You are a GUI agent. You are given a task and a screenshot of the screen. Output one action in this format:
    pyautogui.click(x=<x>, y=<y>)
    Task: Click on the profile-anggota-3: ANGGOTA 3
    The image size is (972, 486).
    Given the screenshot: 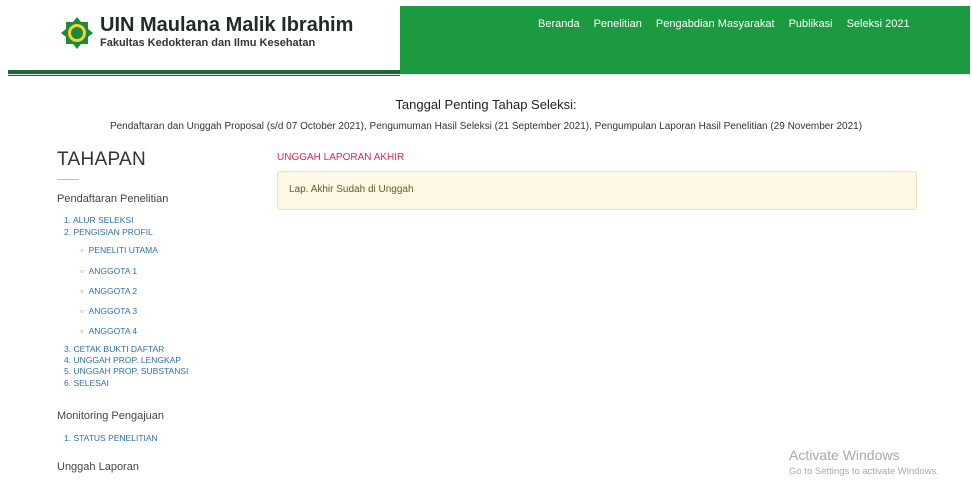 What is the action you would take?
    pyautogui.click(x=109, y=311)
    